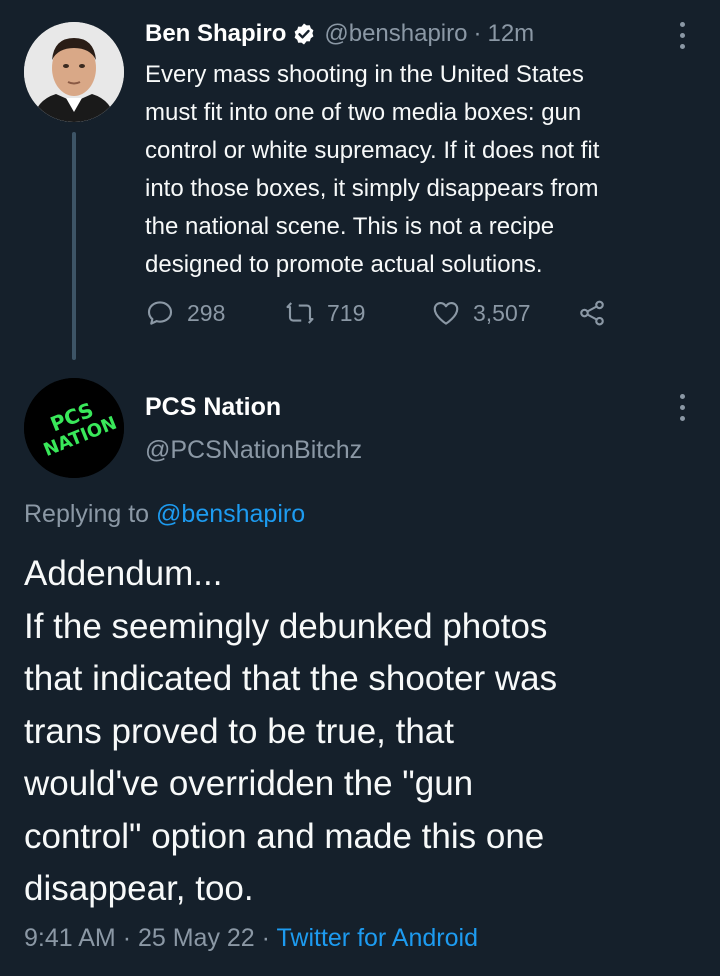 The width and height of the screenshot is (720, 976). Describe the element at coordinates (206, 312) in the screenshot. I see `reply-count: 298` at that location.